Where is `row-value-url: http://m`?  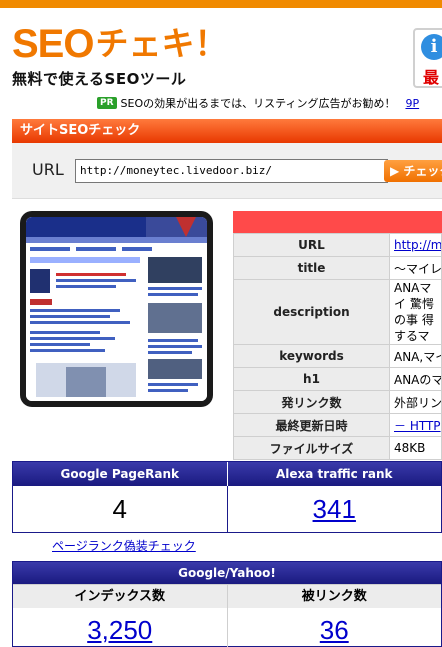 row-value-url: http://m is located at coordinates (415, 245).